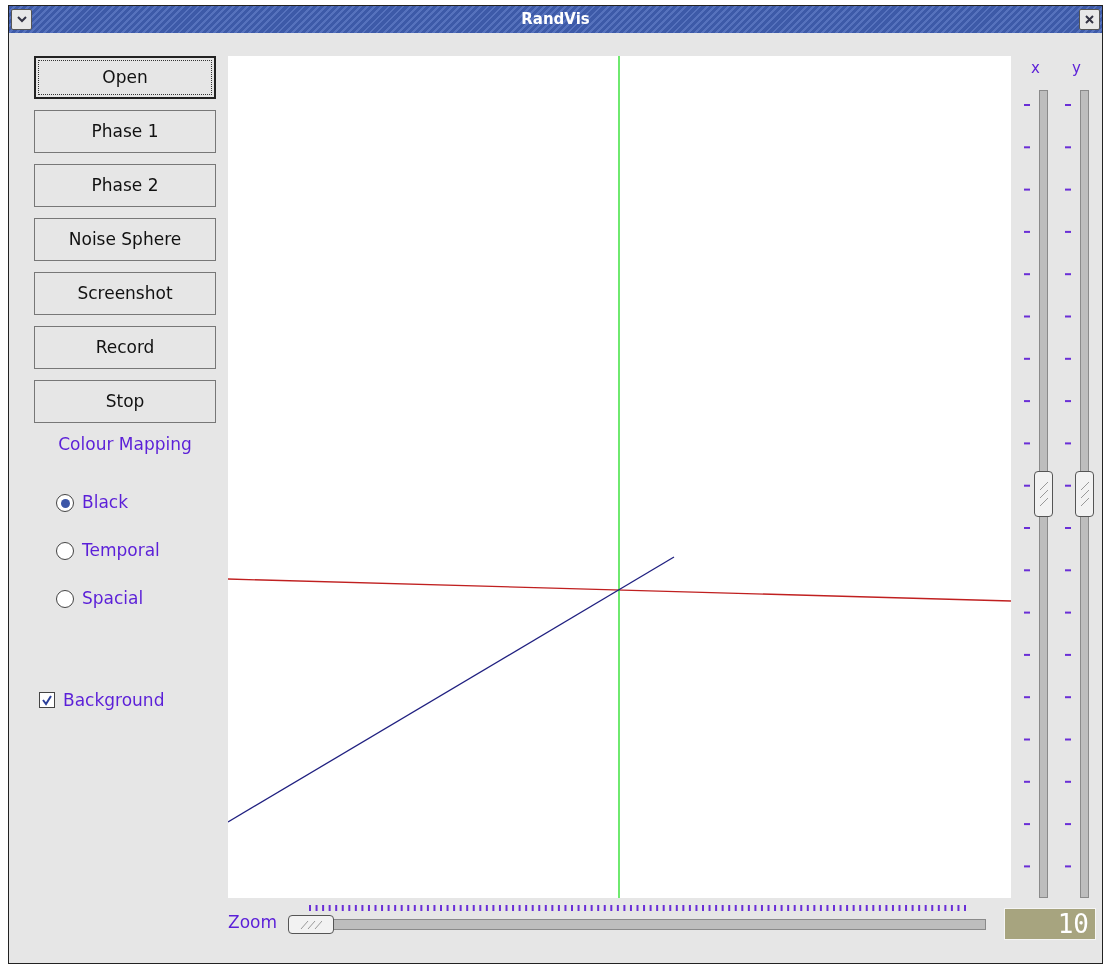 This screenshot has width=1110, height=965. Describe the element at coordinates (125, 444) in the screenshot. I see `section-title: Colour Mapping` at that location.